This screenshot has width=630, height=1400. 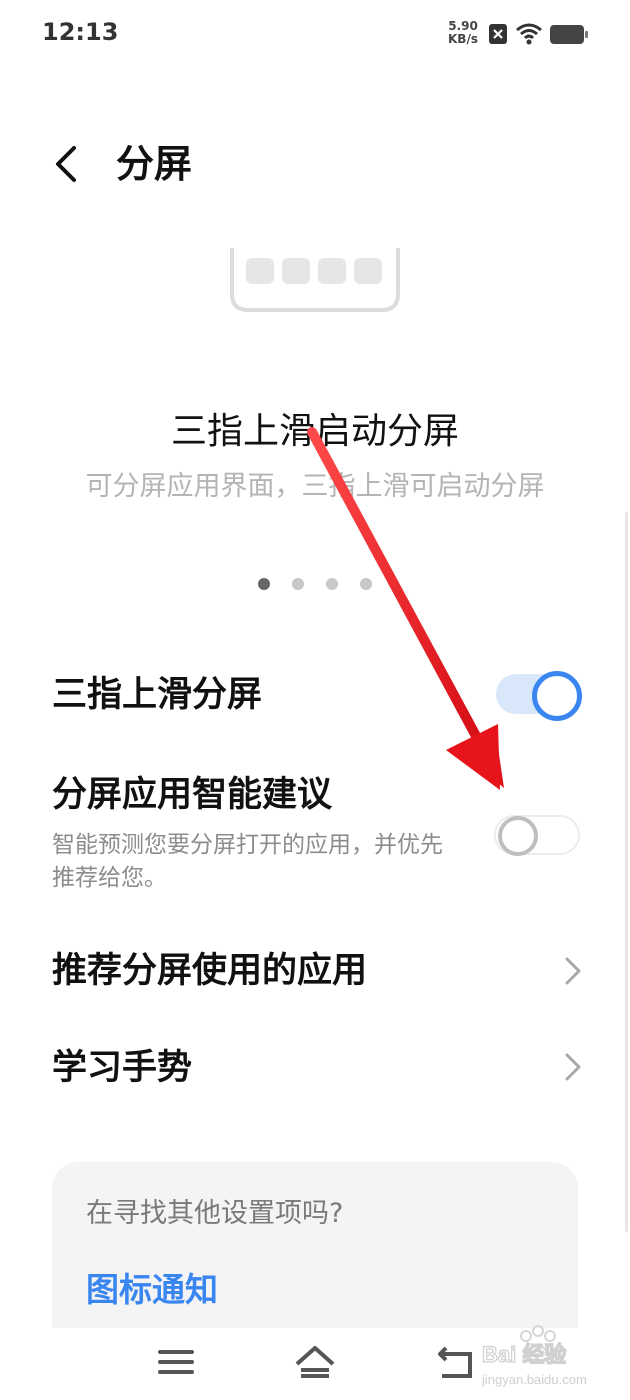 What do you see at coordinates (122, 1068) in the screenshot?
I see `learn-gesture-label: 学习手势` at bounding box center [122, 1068].